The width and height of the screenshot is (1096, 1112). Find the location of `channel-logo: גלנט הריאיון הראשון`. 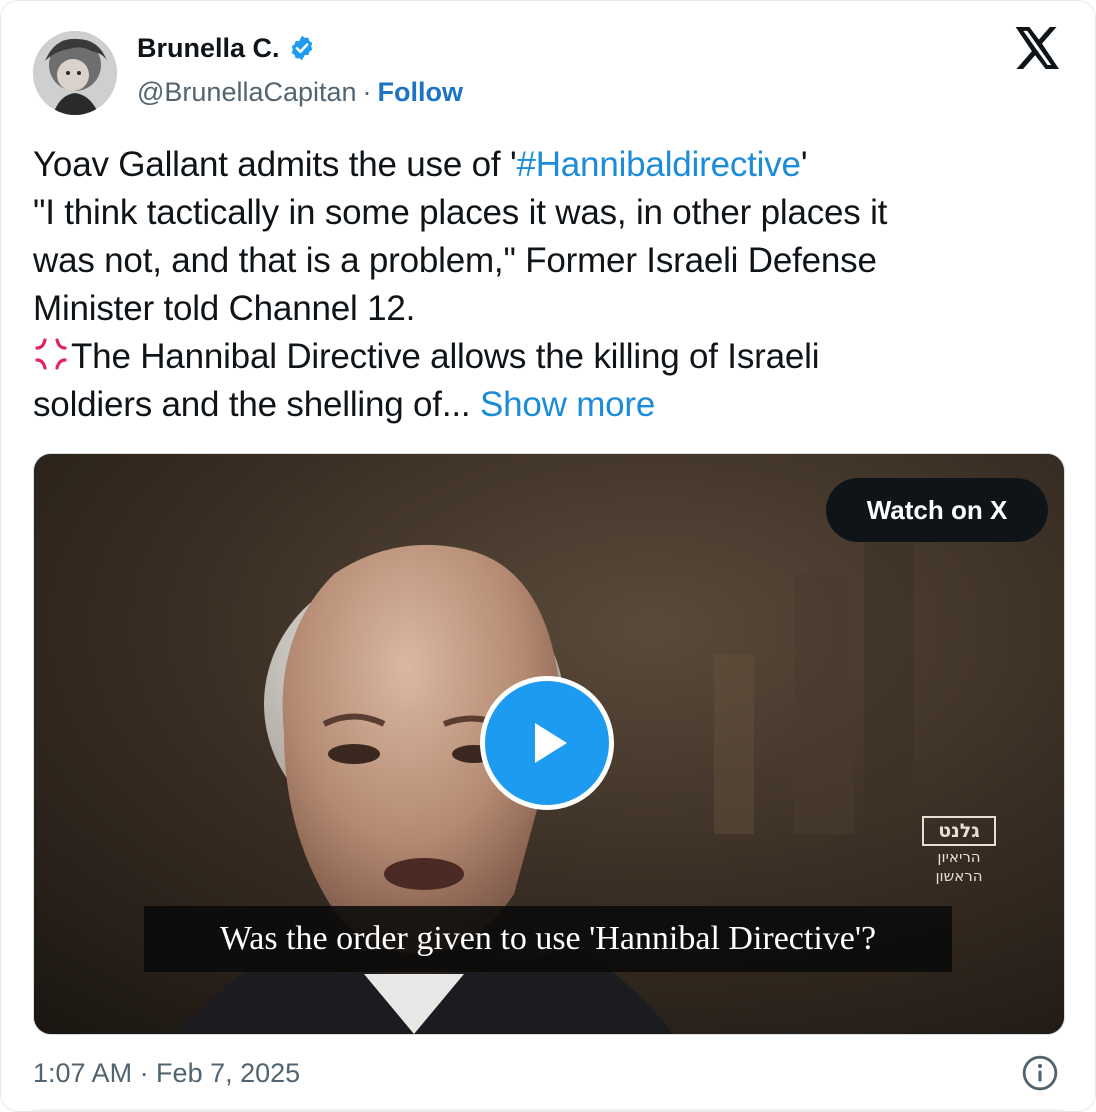

channel-logo: גלנט הריאיון הראשון is located at coordinates (959, 851).